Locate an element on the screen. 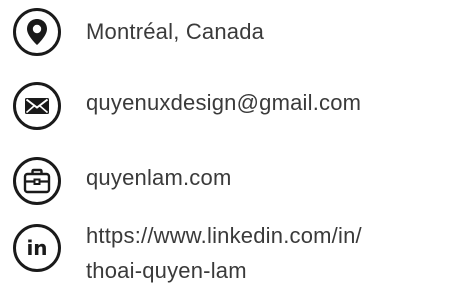 The image size is (476, 295). website-link: quyenlam.com is located at coordinates (158, 177).